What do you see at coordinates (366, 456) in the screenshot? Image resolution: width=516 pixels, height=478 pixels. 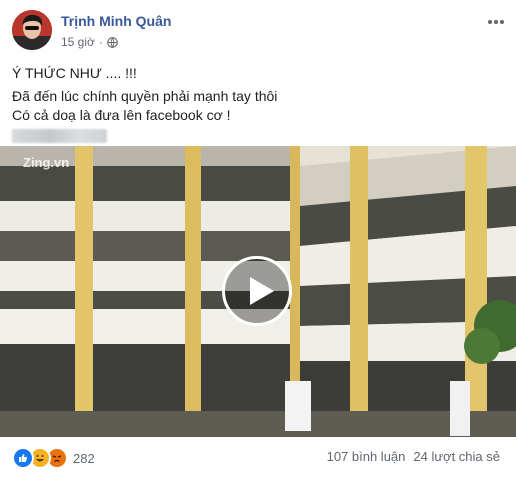 I see `comment-count: 107 bình luận` at bounding box center [366, 456].